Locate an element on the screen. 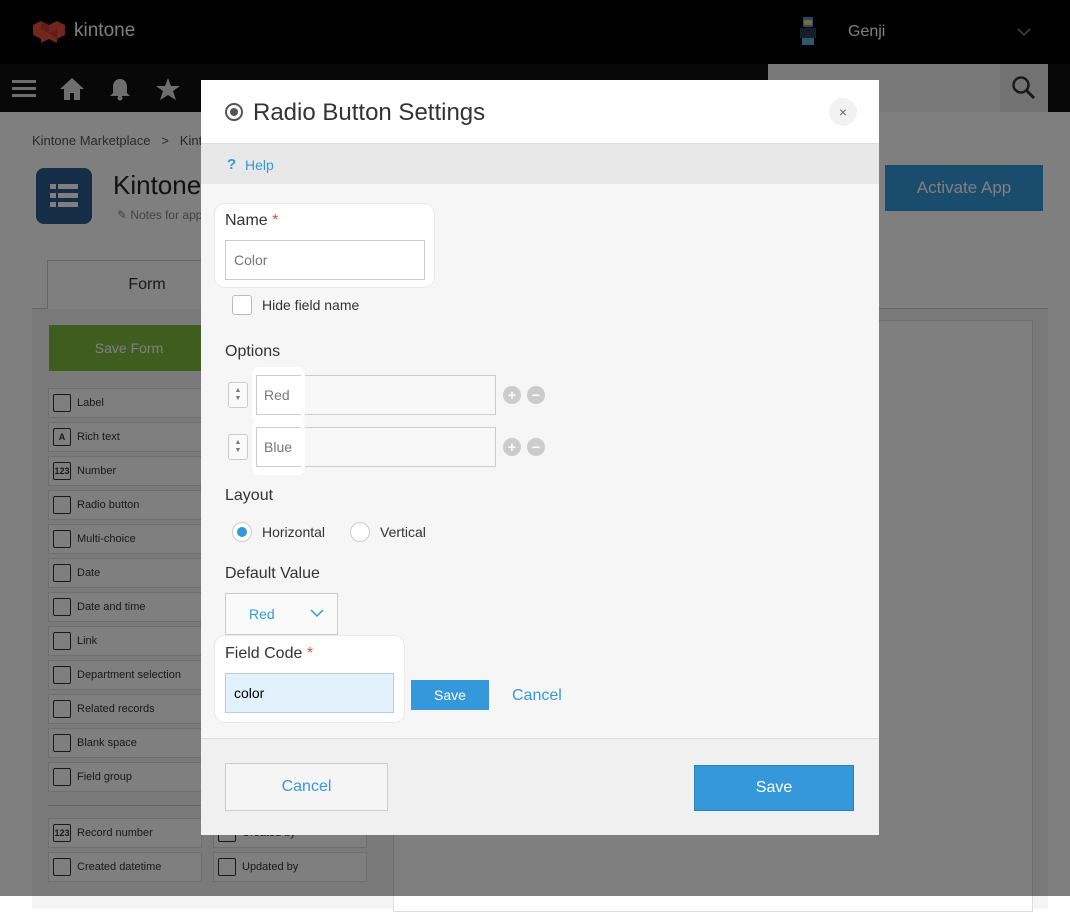 Image resolution: width=1070 pixels, height=912 pixels. field-code-cancel-link: Cancel is located at coordinates (537, 696).